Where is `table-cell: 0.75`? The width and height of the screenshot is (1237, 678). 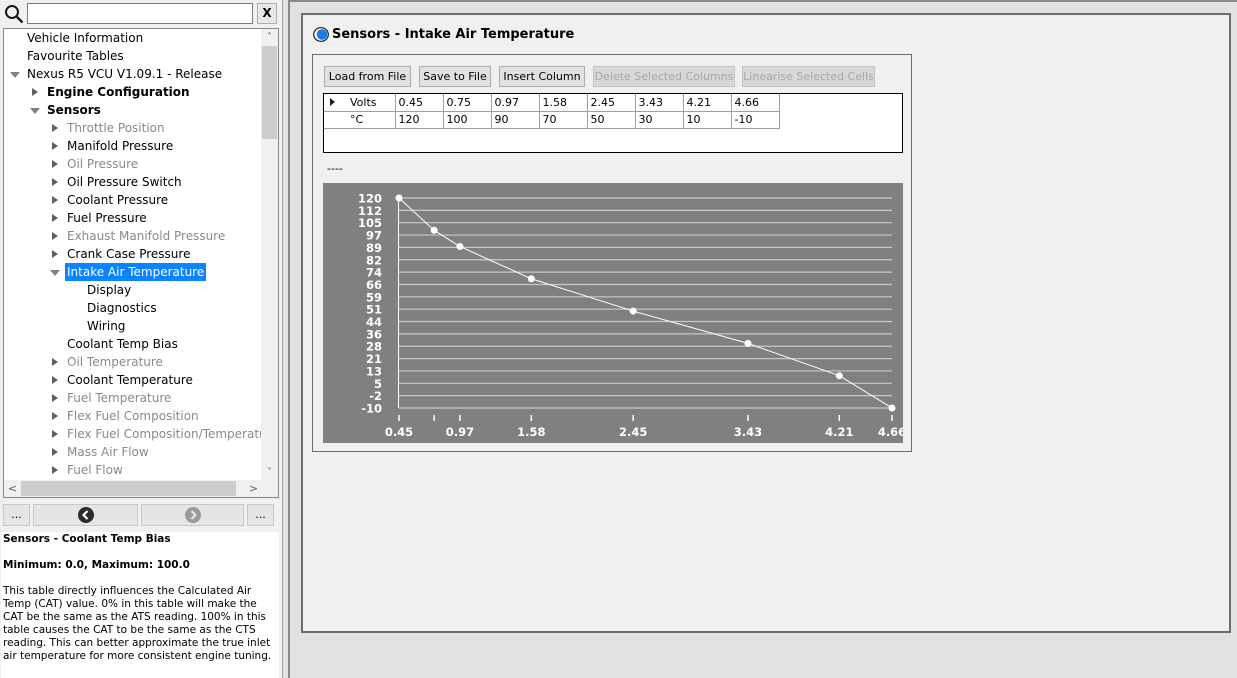 table-cell: 0.75 is located at coordinates (467, 103).